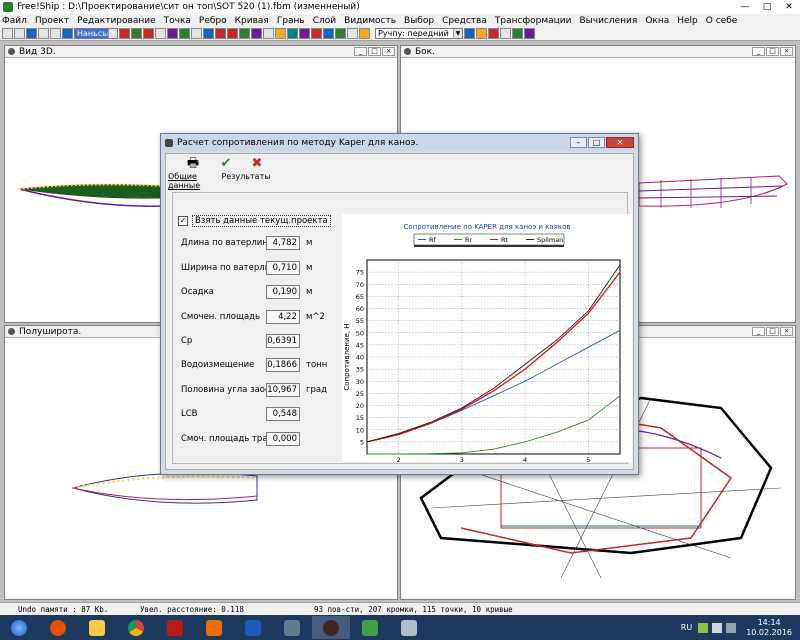  What do you see at coordinates (717, 627) in the screenshot?
I see `volume-icon` at bounding box center [717, 627].